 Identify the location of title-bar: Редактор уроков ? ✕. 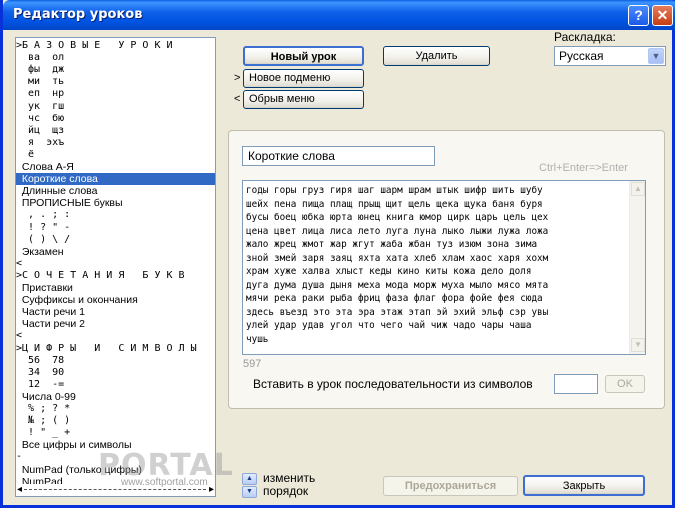
(339, 15).